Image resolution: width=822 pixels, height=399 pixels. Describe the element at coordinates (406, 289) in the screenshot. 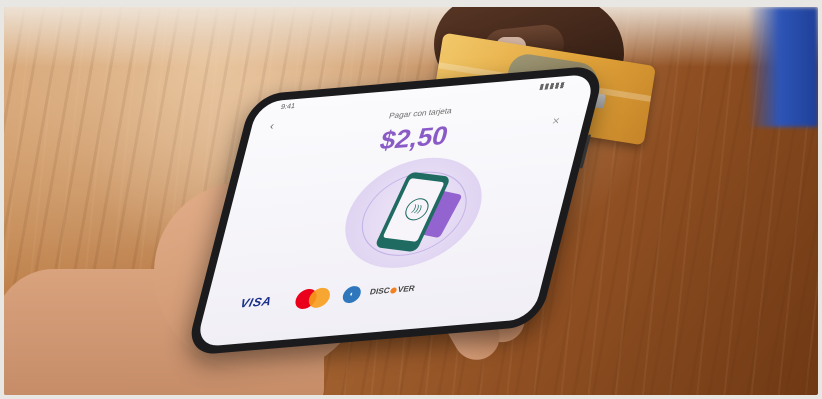

I see `discover-text-right: VER` at that location.